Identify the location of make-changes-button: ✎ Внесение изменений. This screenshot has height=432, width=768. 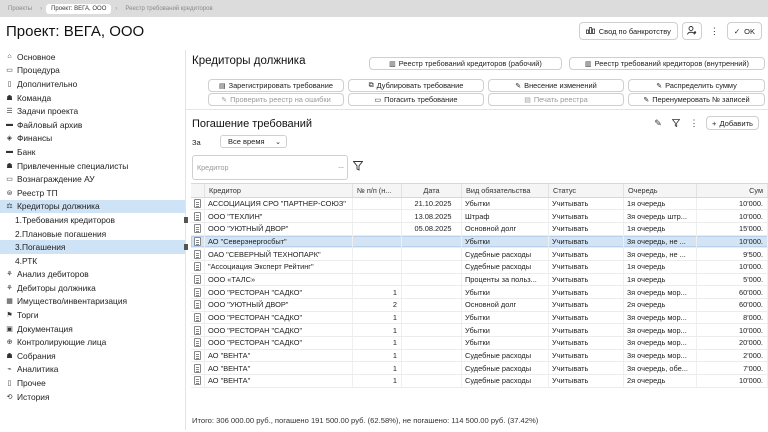
(556, 85).